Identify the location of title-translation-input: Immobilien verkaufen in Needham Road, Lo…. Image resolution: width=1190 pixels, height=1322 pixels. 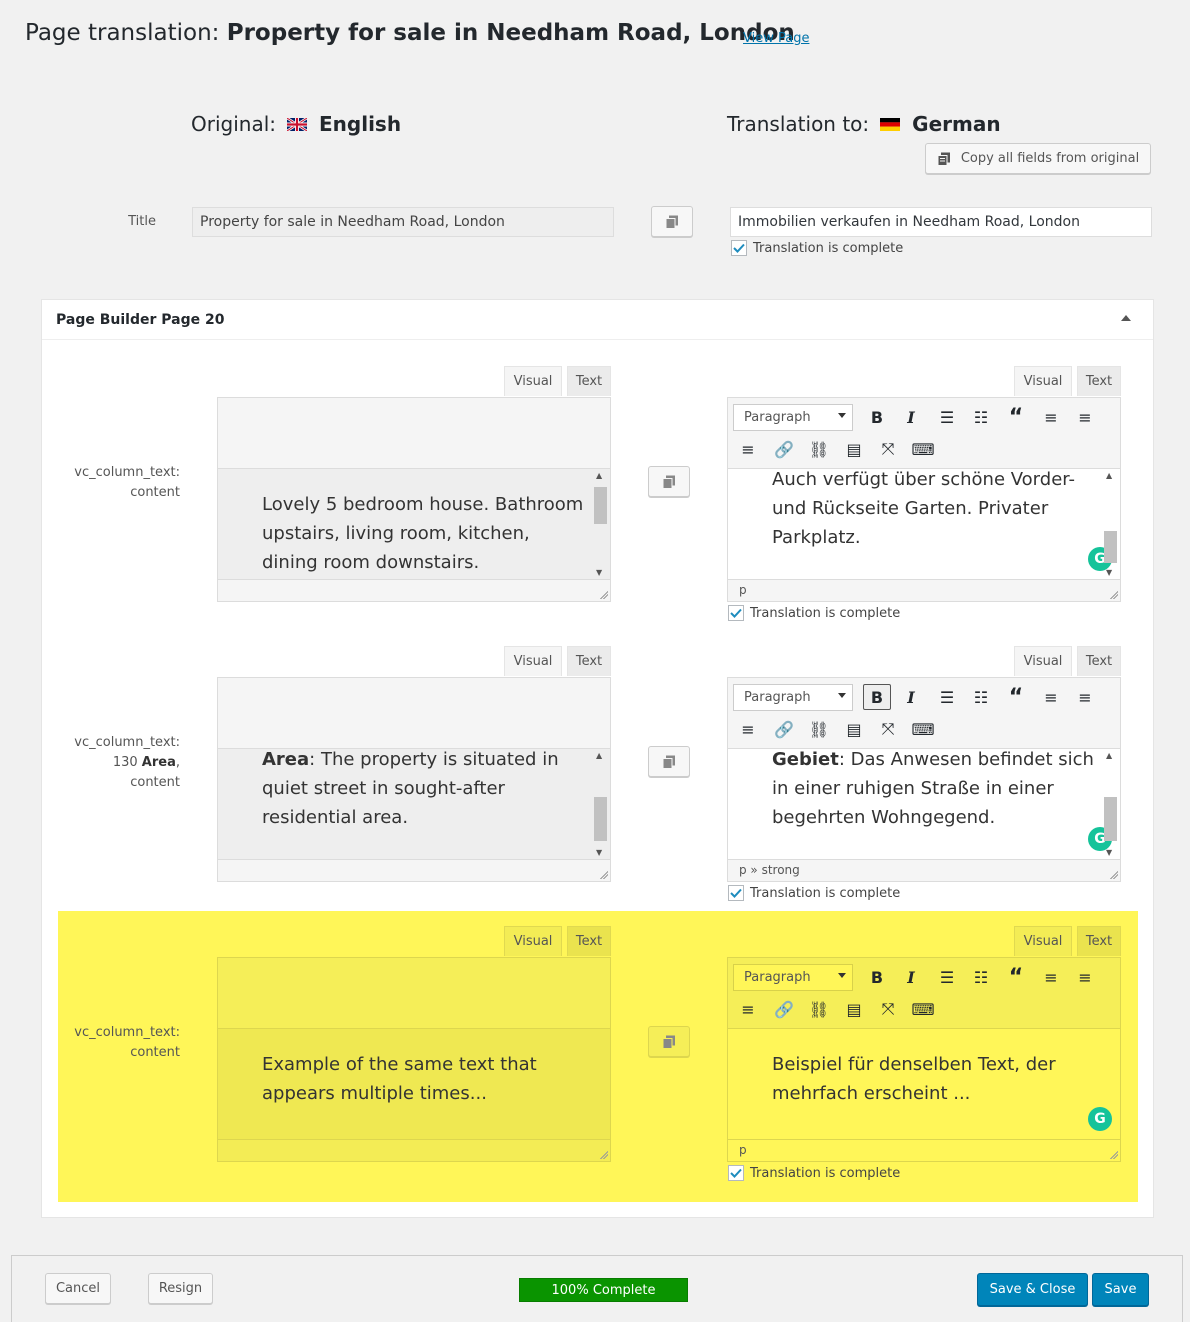
(941, 222).